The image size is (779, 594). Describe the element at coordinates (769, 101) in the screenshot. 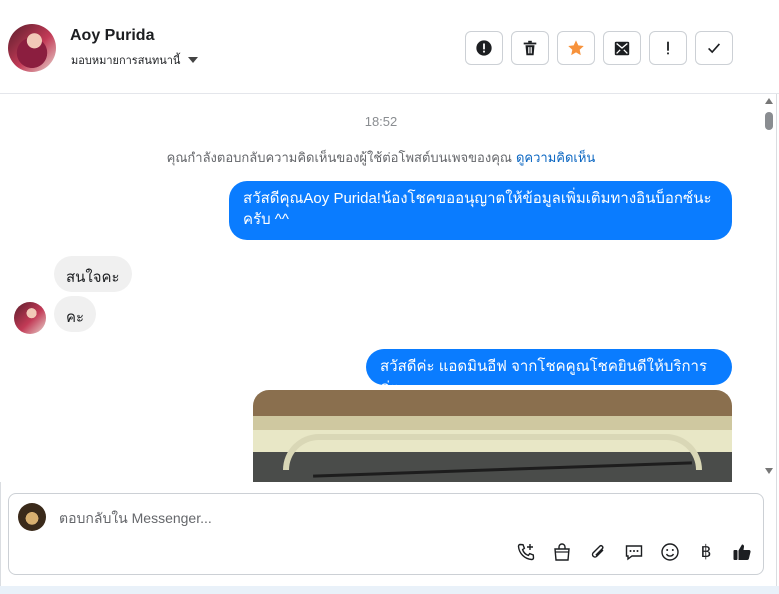

I see `scroll-up-arrow-icon` at that location.